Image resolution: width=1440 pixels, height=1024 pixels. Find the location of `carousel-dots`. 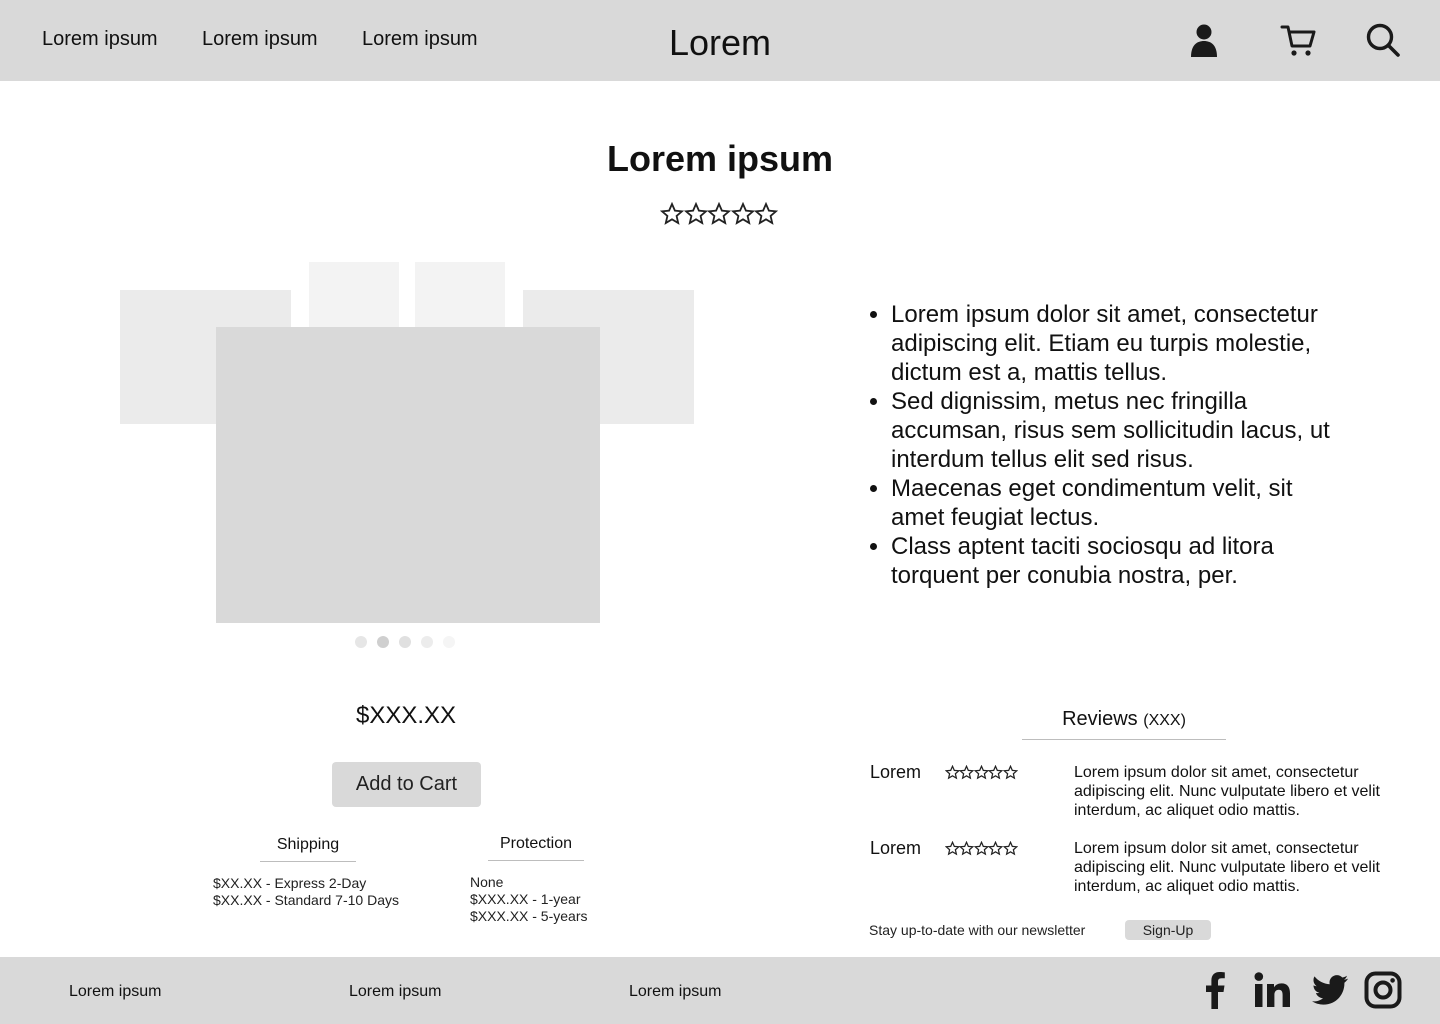

carousel-dots is located at coordinates (405, 642).